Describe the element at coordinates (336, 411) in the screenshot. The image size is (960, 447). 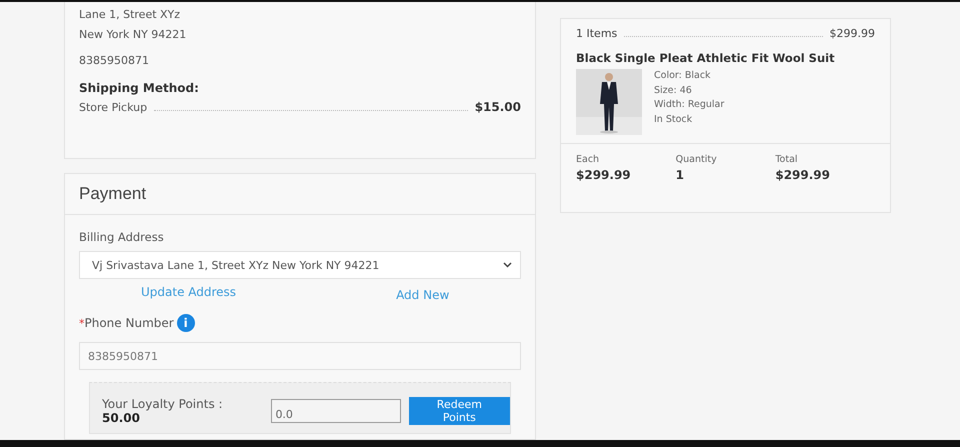
I see `redeem-points-field: 0.0` at that location.